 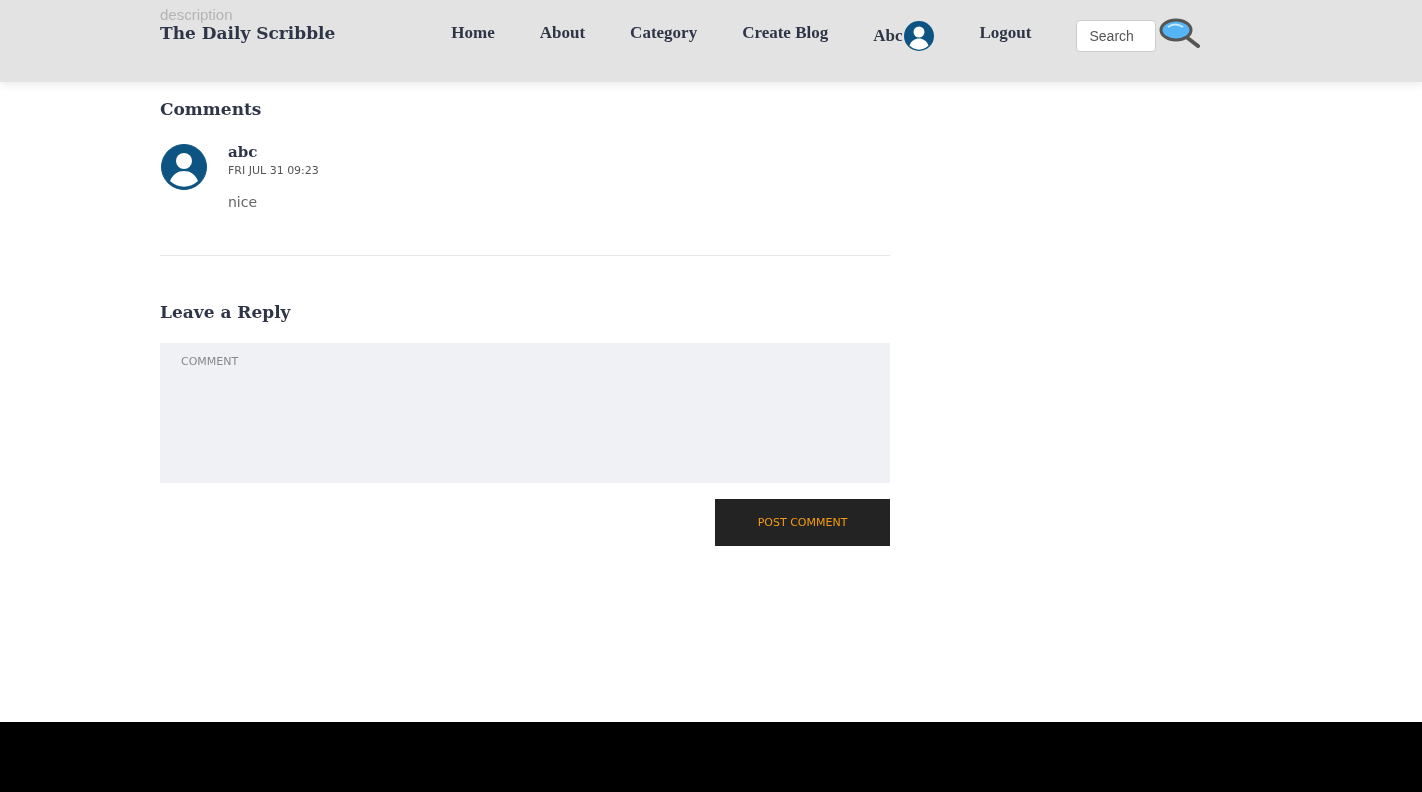 I want to click on nav-link: About, so click(x=562, y=33).